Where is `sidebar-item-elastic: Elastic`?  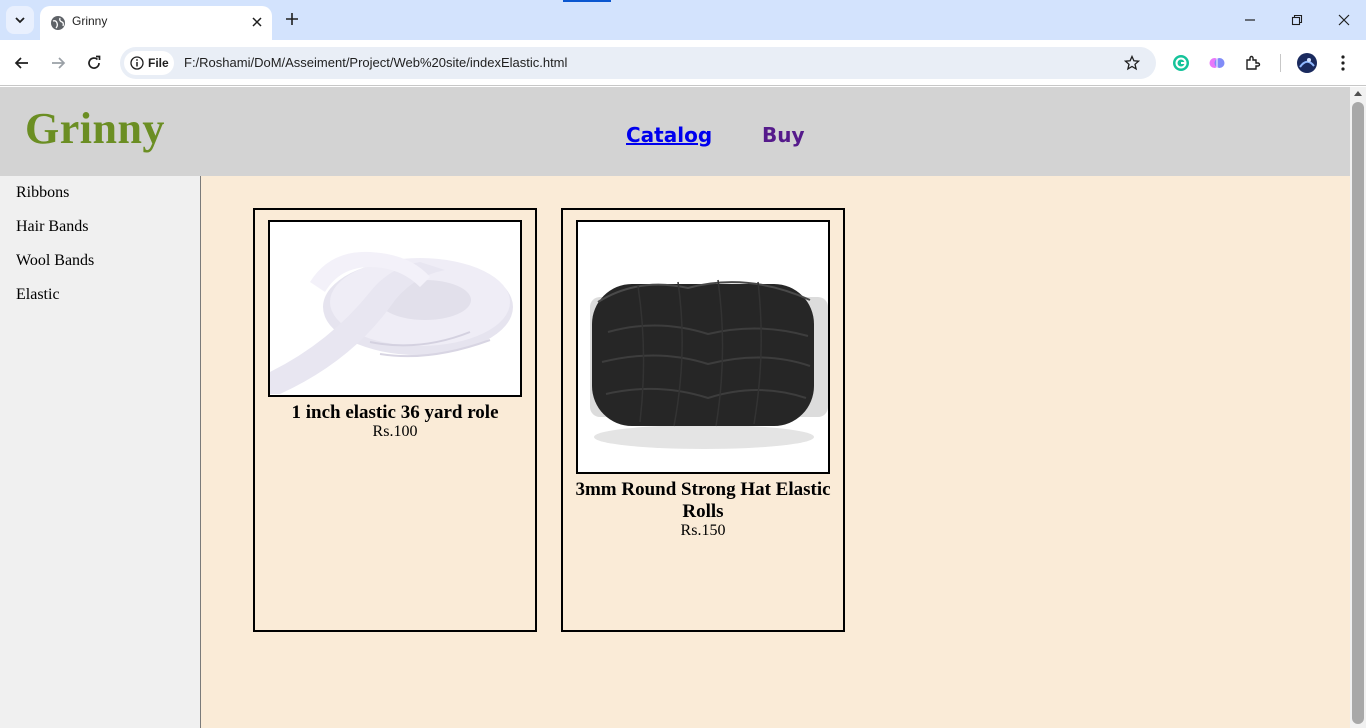
sidebar-item-elastic: Elastic is located at coordinates (38, 295).